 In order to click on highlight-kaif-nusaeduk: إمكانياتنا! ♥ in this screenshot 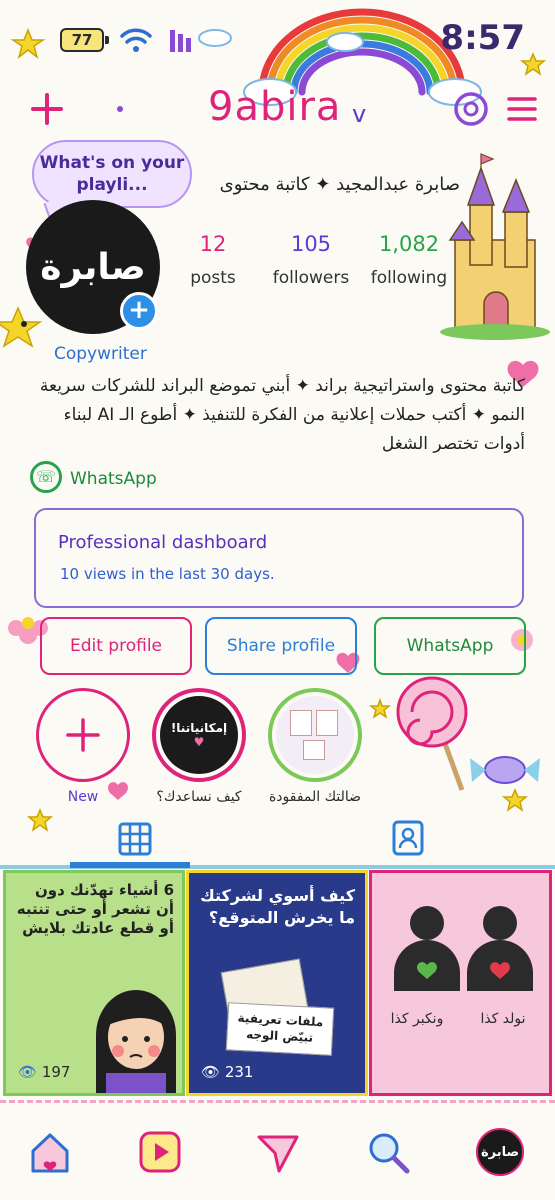, I will do `click(199, 735)`.